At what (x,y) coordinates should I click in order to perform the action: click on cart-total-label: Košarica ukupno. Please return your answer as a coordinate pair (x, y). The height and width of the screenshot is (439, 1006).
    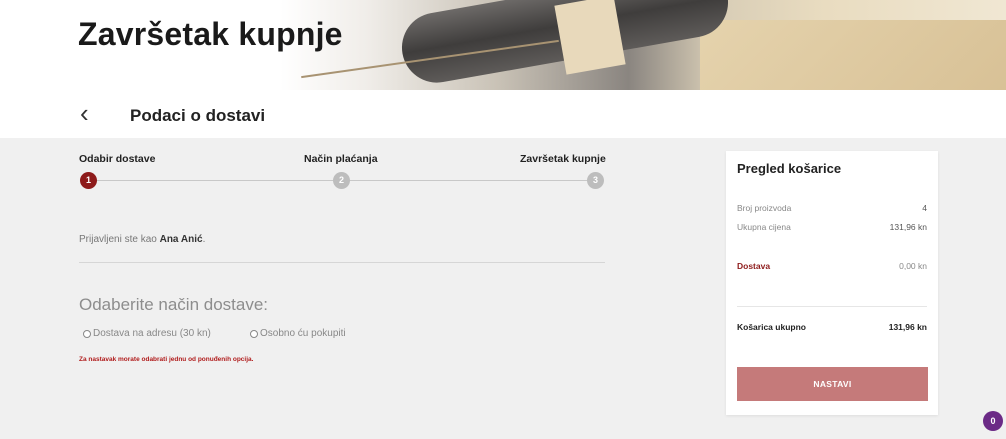
    Looking at the image, I should click on (771, 327).